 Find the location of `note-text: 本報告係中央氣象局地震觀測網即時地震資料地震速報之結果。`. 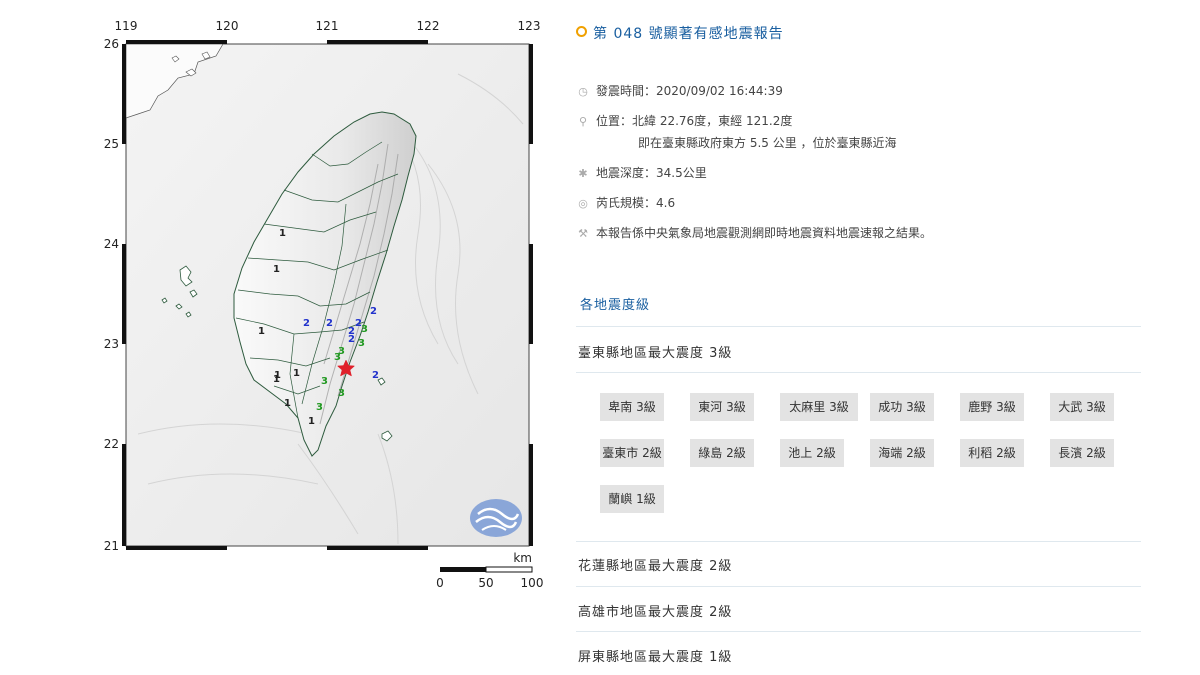

note-text: 本報告係中央氣象局地震觀測網即時地震資料地震速報之結果。 is located at coordinates (764, 233).